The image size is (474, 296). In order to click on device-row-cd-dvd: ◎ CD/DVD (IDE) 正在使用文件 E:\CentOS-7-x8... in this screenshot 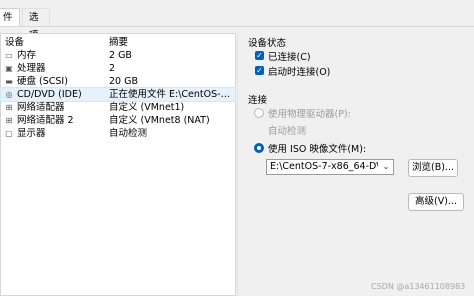, I will do `click(118, 94)`.